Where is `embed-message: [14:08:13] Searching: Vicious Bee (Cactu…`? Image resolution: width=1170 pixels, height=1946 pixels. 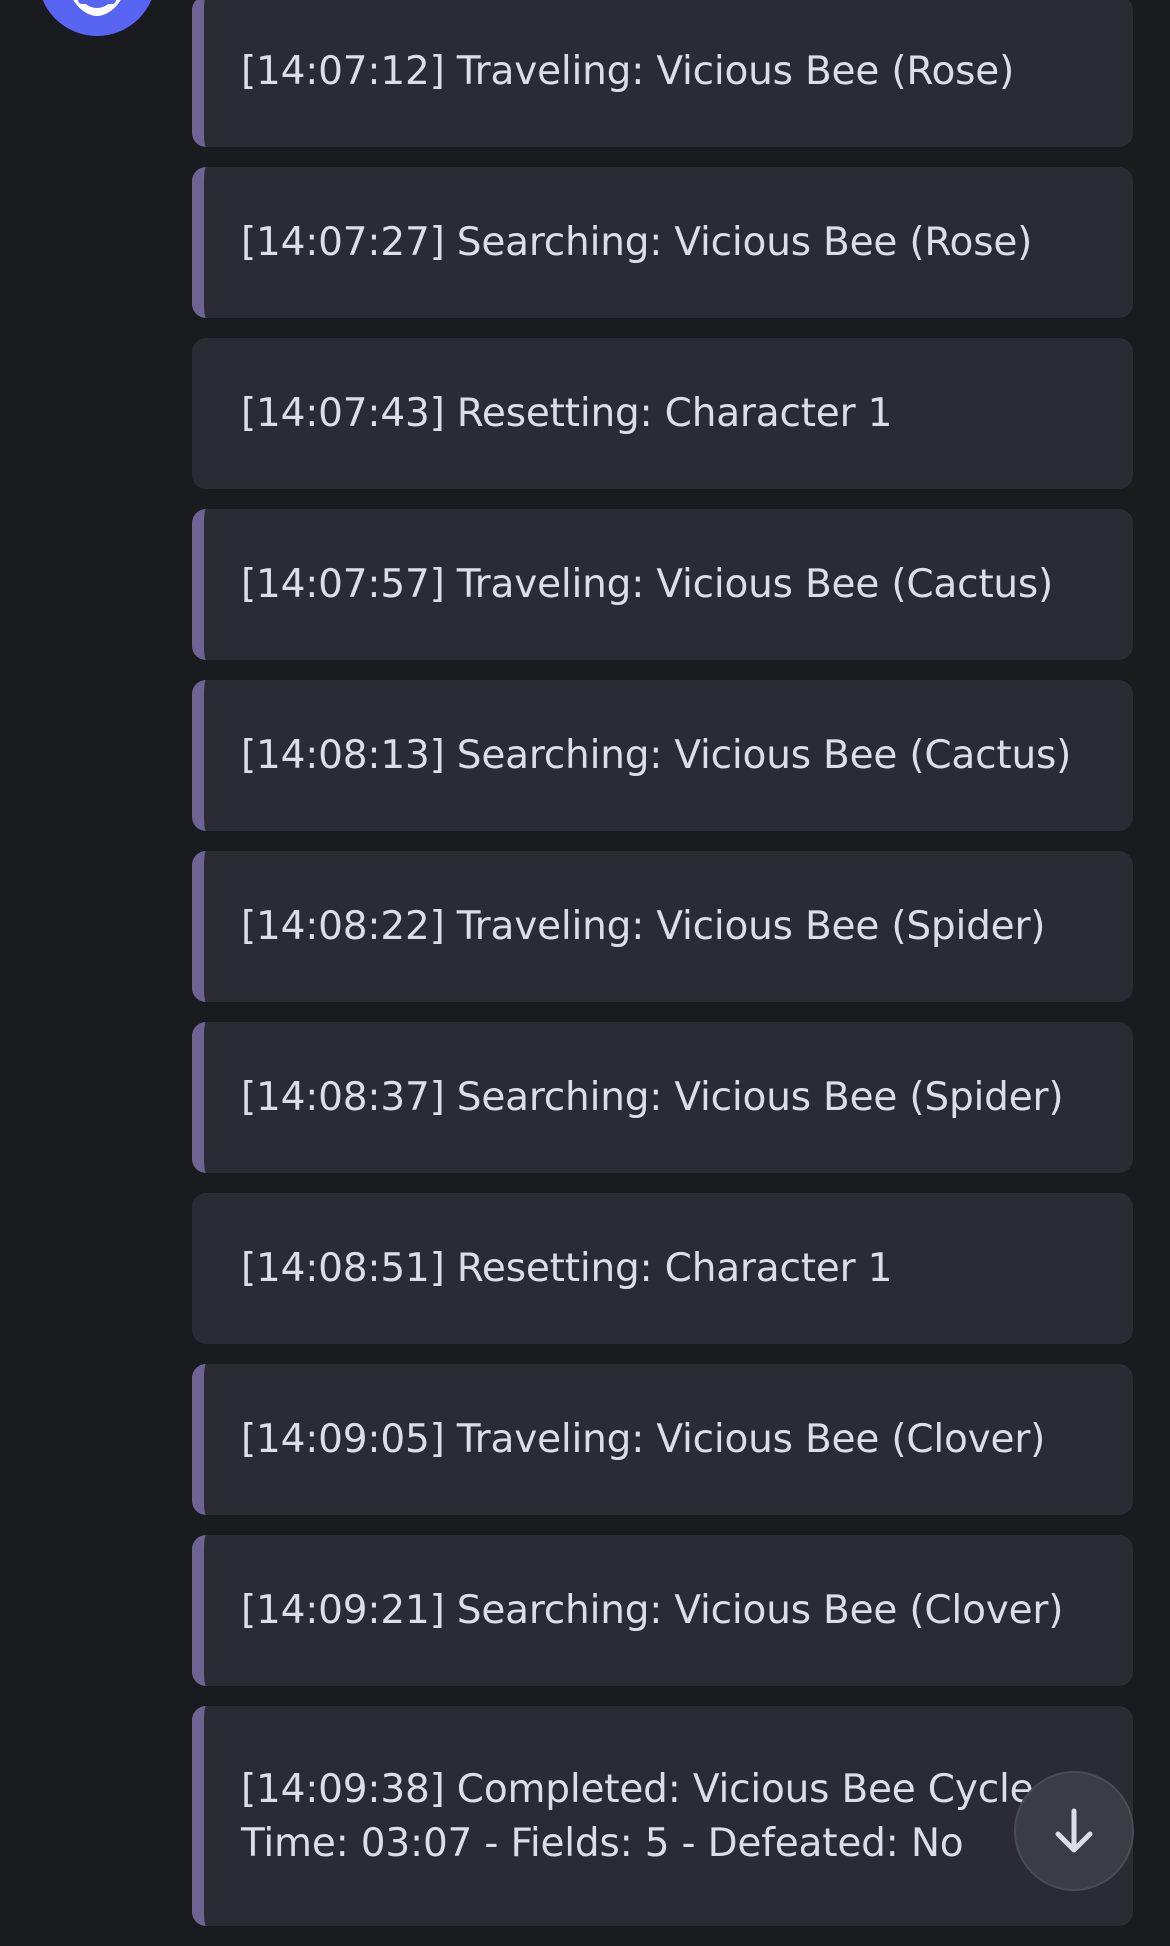 embed-message: [14:08:13] Searching: Vicious Bee (Cactu… is located at coordinates (662, 755).